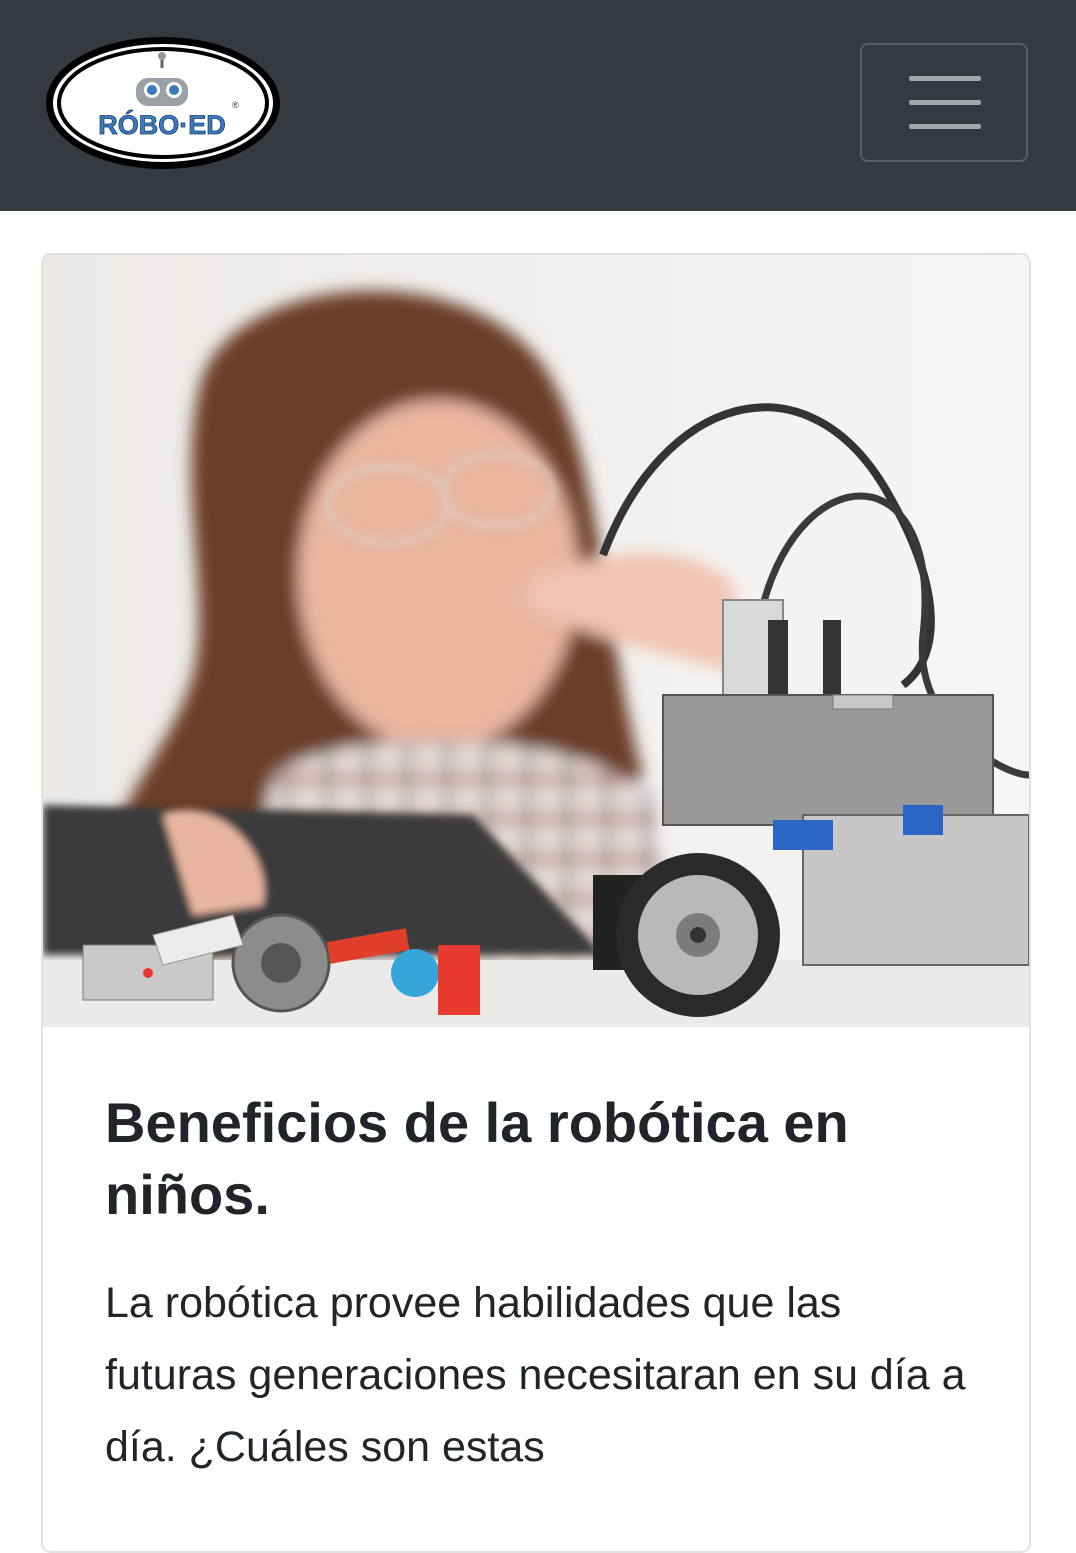 Image resolution: width=1076 pixels, height=1553 pixels. Describe the element at coordinates (235, 105) in the screenshot. I see `logo-registered-mark: ®` at that location.